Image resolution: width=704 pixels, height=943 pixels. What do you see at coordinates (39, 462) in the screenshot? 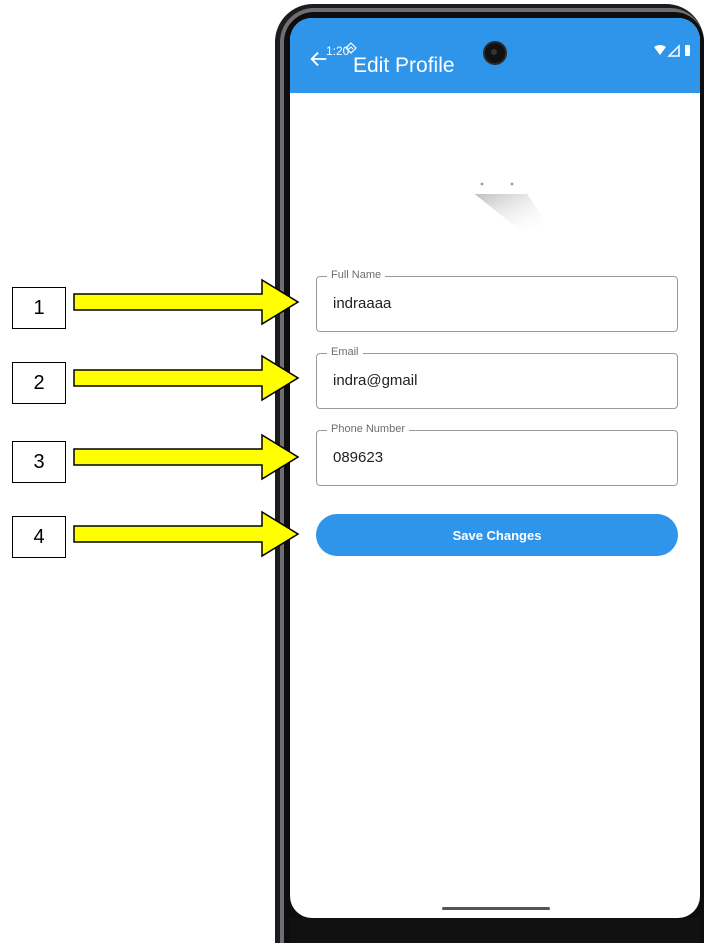
I see `annotation-number-3: 3` at bounding box center [39, 462].